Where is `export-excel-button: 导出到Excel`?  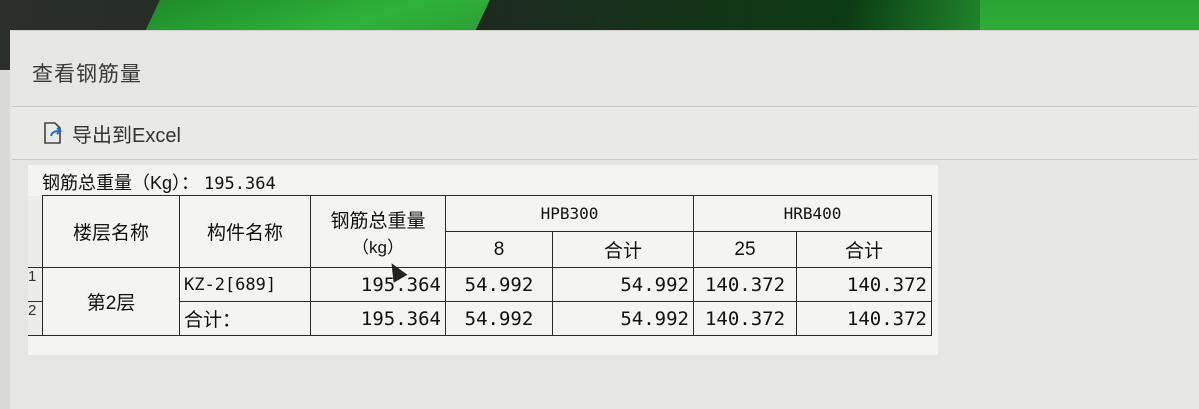 export-excel-button: 导出到Excel is located at coordinates (111, 133).